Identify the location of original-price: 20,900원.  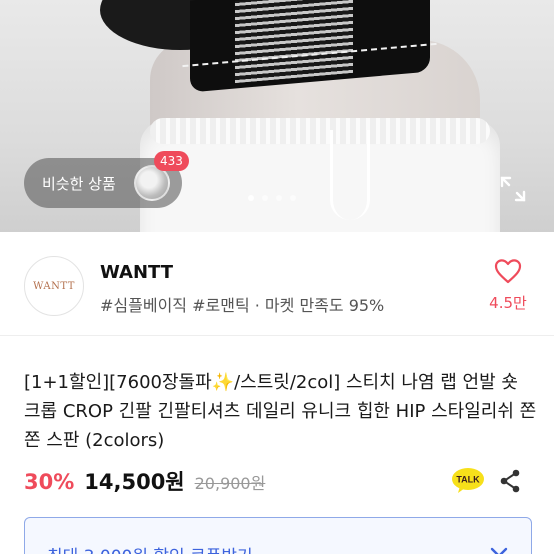
(230, 483).